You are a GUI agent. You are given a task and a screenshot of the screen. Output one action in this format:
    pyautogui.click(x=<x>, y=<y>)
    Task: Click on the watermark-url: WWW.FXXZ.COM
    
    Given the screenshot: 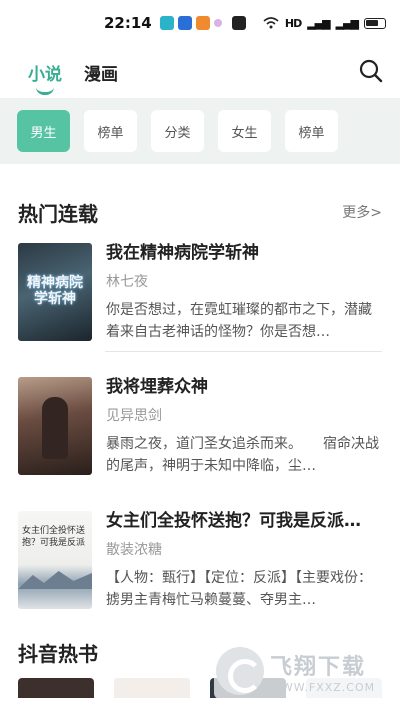 What is the action you would take?
    pyautogui.click(x=323, y=687)
    